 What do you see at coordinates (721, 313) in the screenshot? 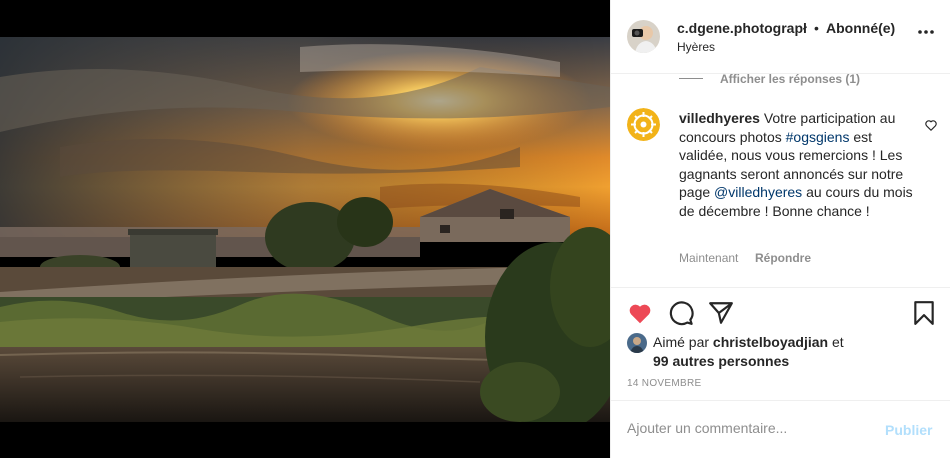
I see `paper-plane-icon` at bounding box center [721, 313].